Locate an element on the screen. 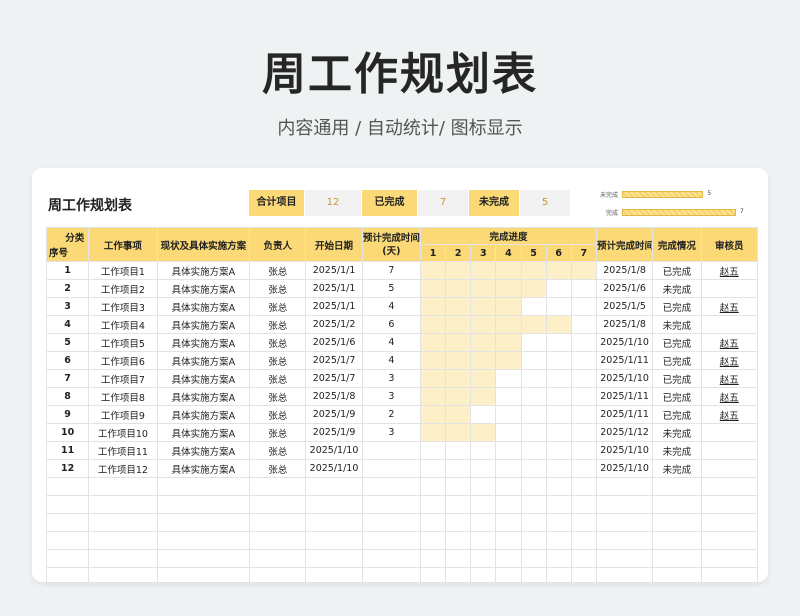  cell-end: 2025/1/8 is located at coordinates (624, 324).